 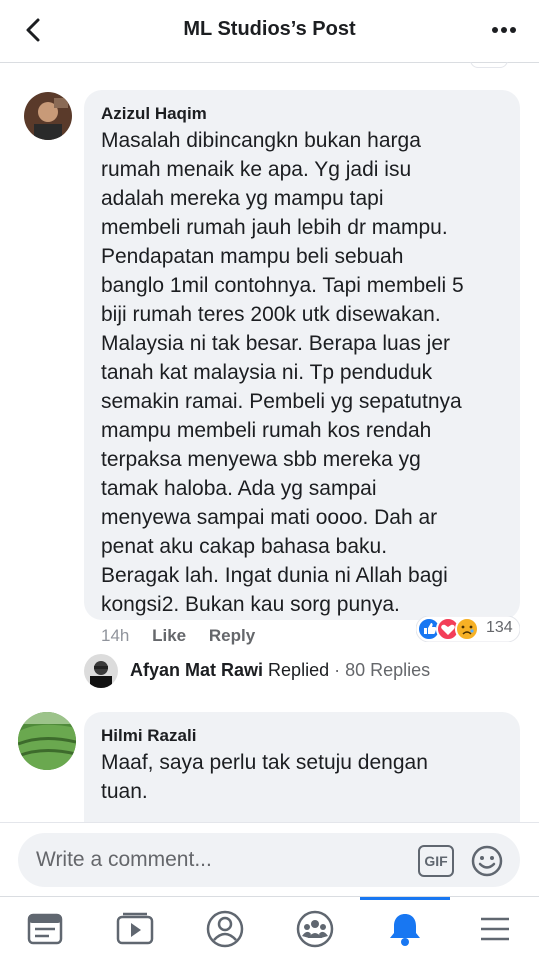 I want to click on news-feed-icon, so click(x=45, y=929).